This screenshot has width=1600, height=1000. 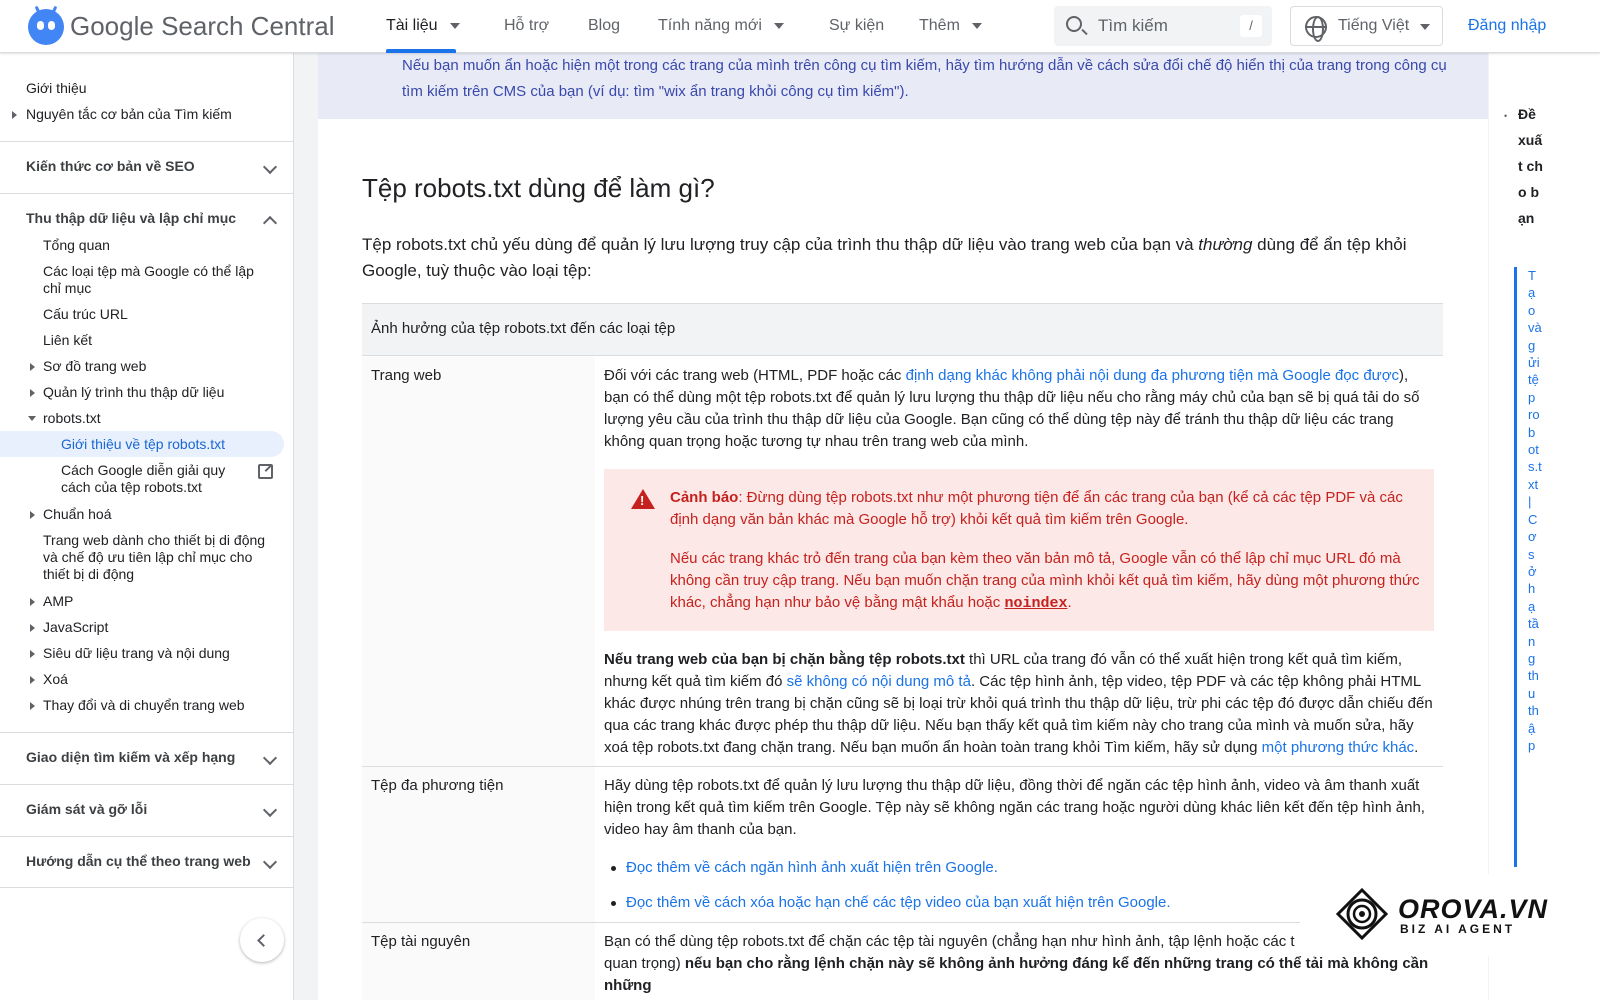 I want to click on language-selector: Tiếng Việt, so click(x=1366, y=26).